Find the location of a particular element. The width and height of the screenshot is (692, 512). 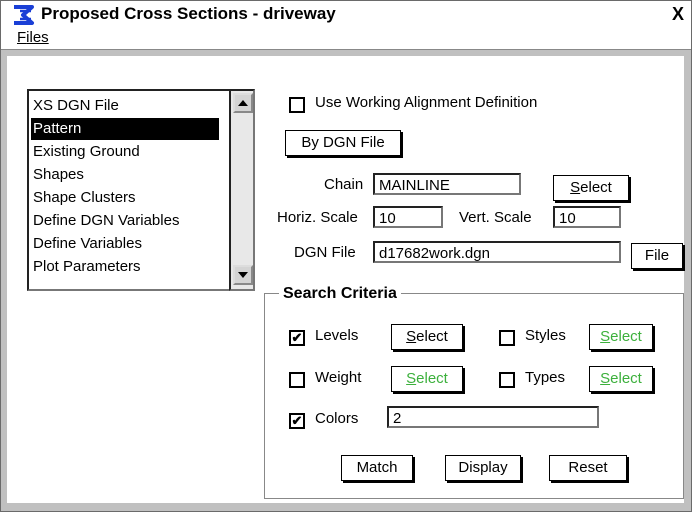

list-item: Shapes is located at coordinates (58, 175).